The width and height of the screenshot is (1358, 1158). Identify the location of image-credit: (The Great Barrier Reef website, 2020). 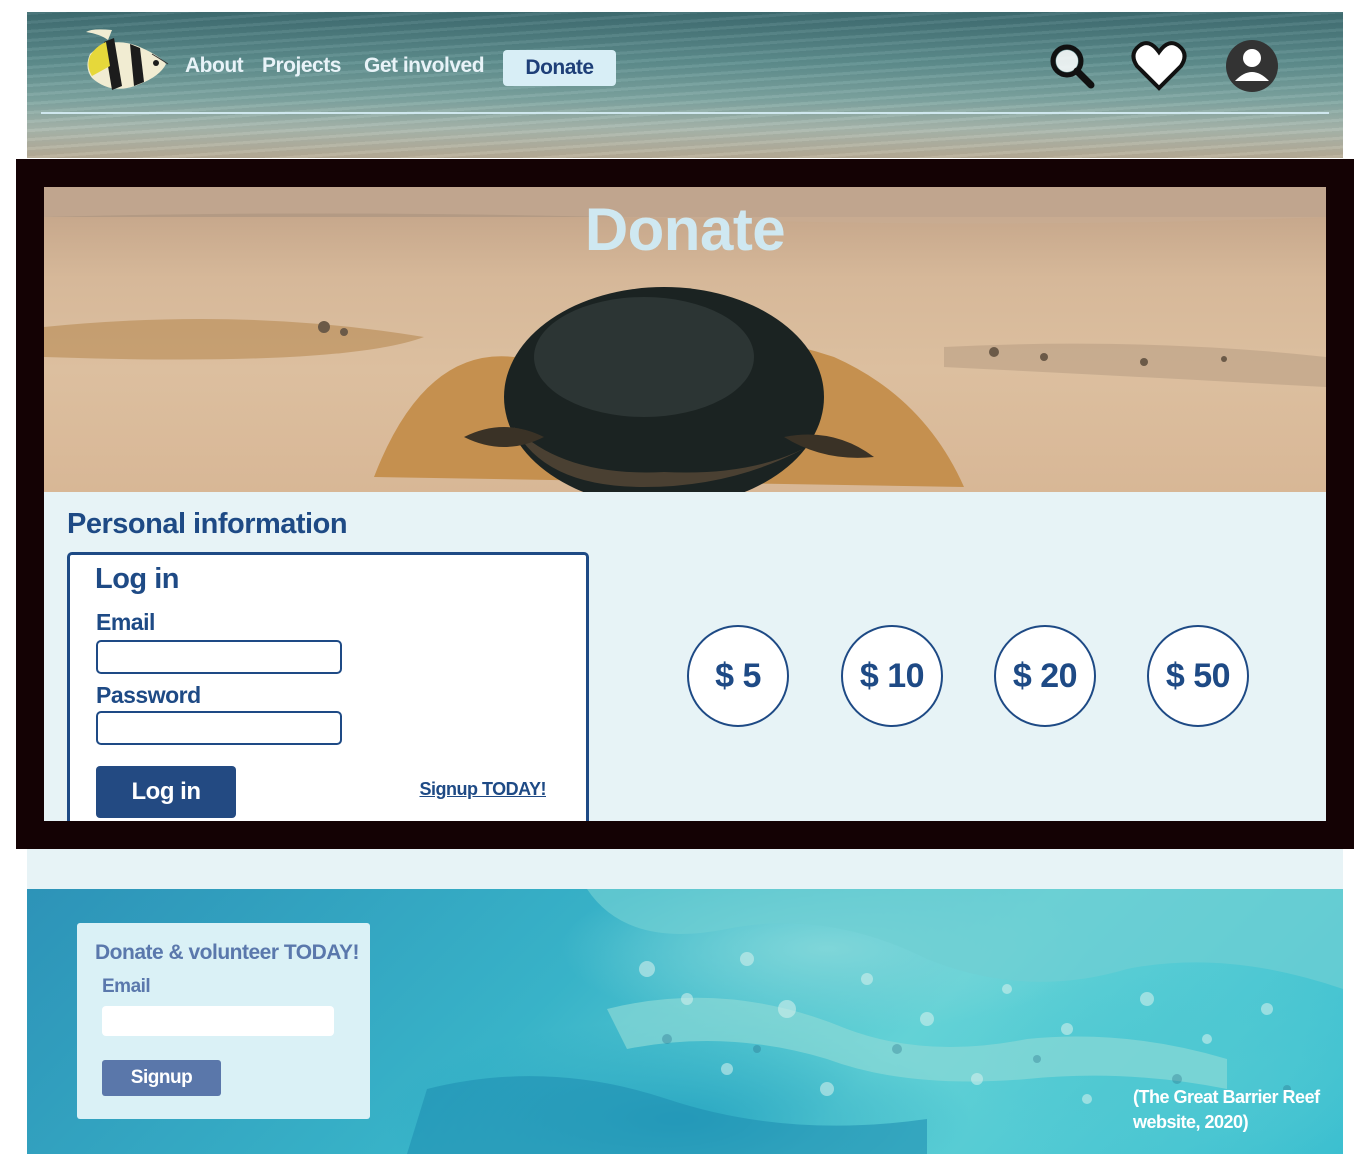
(1226, 1109).